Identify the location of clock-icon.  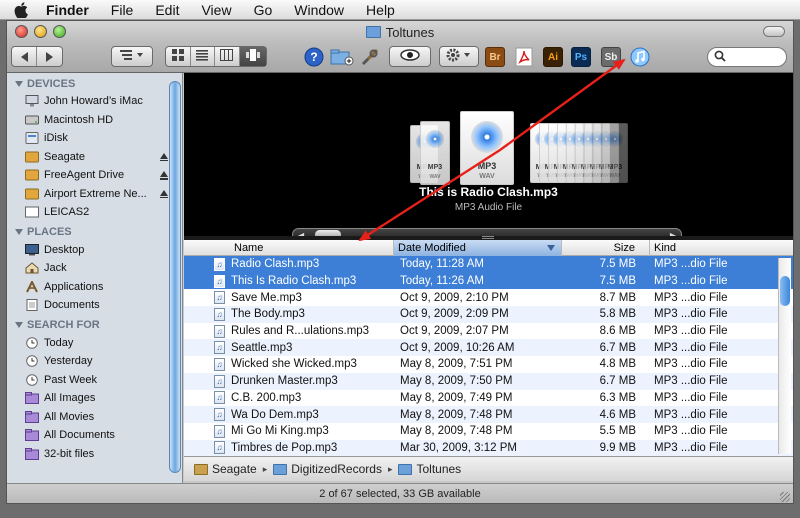
(32, 379).